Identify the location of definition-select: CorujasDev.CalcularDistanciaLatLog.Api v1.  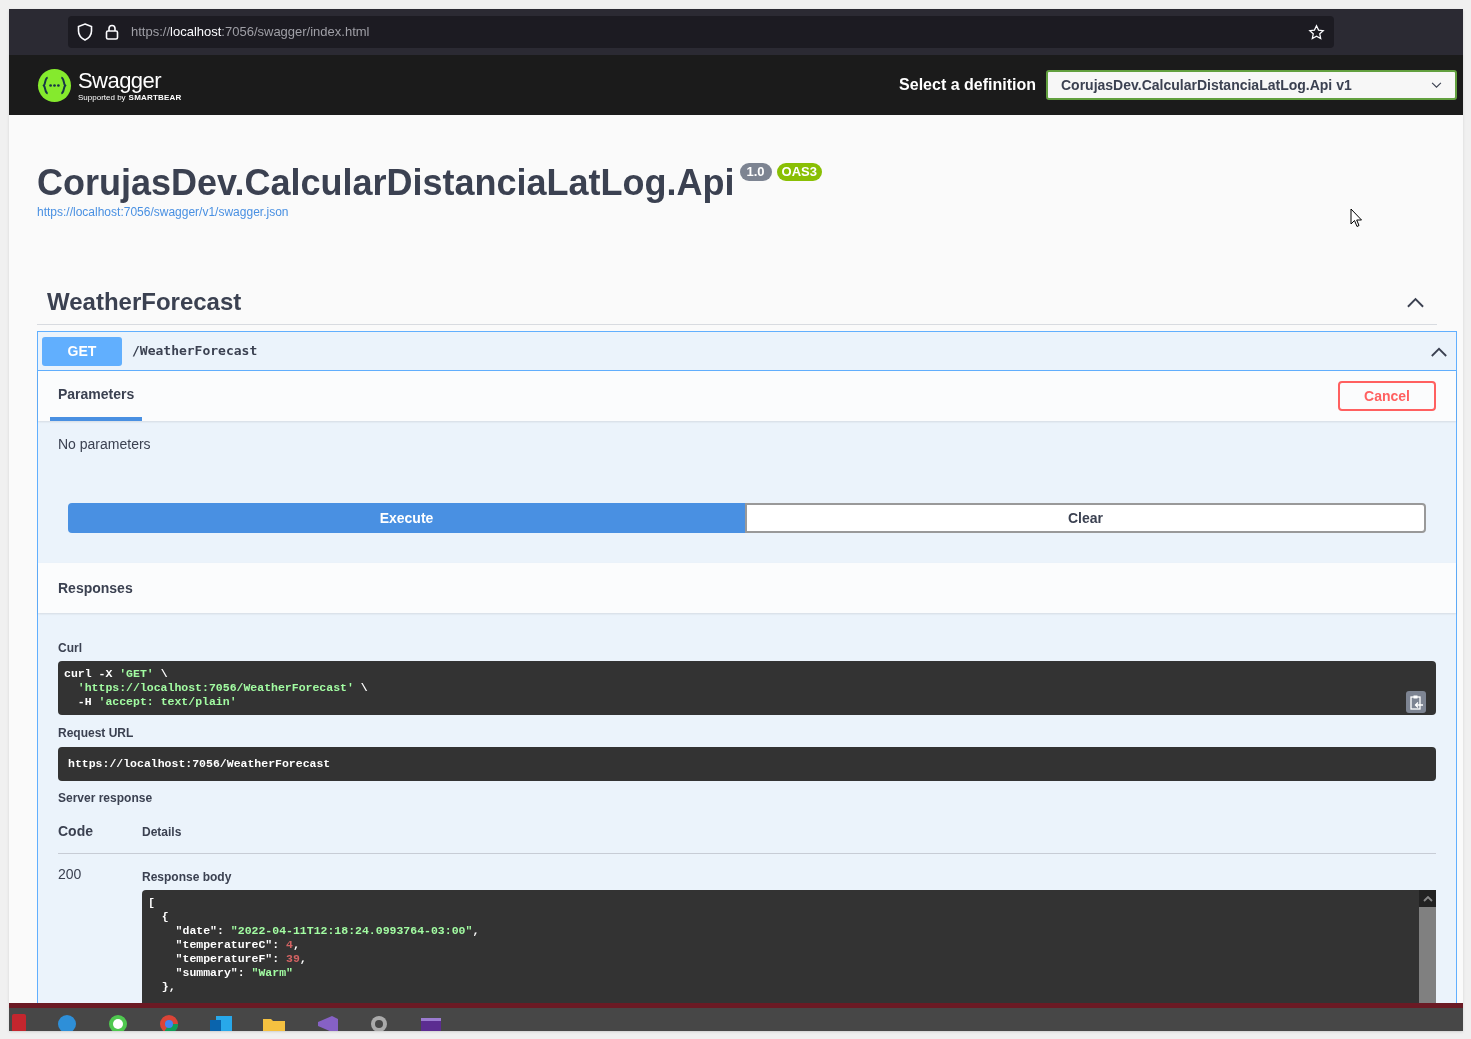
(1251, 85).